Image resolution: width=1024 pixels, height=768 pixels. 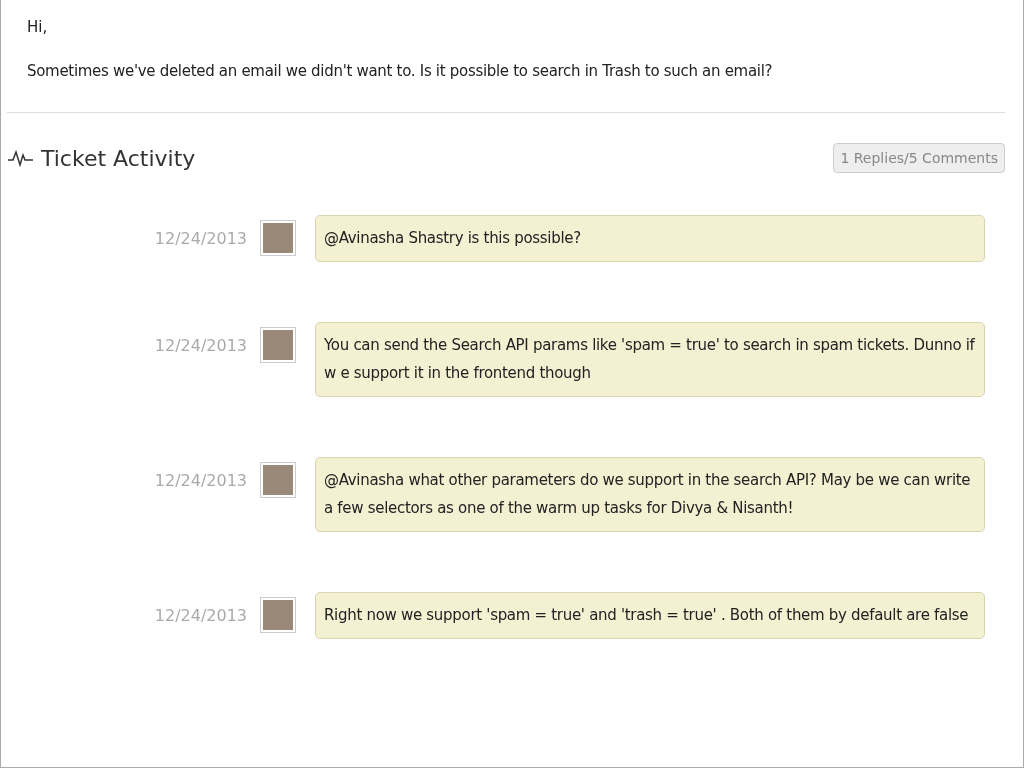 What do you see at coordinates (118, 158) in the screenshot?
I see `section-title: Ticket Activity` at bounding box center [118, 158].